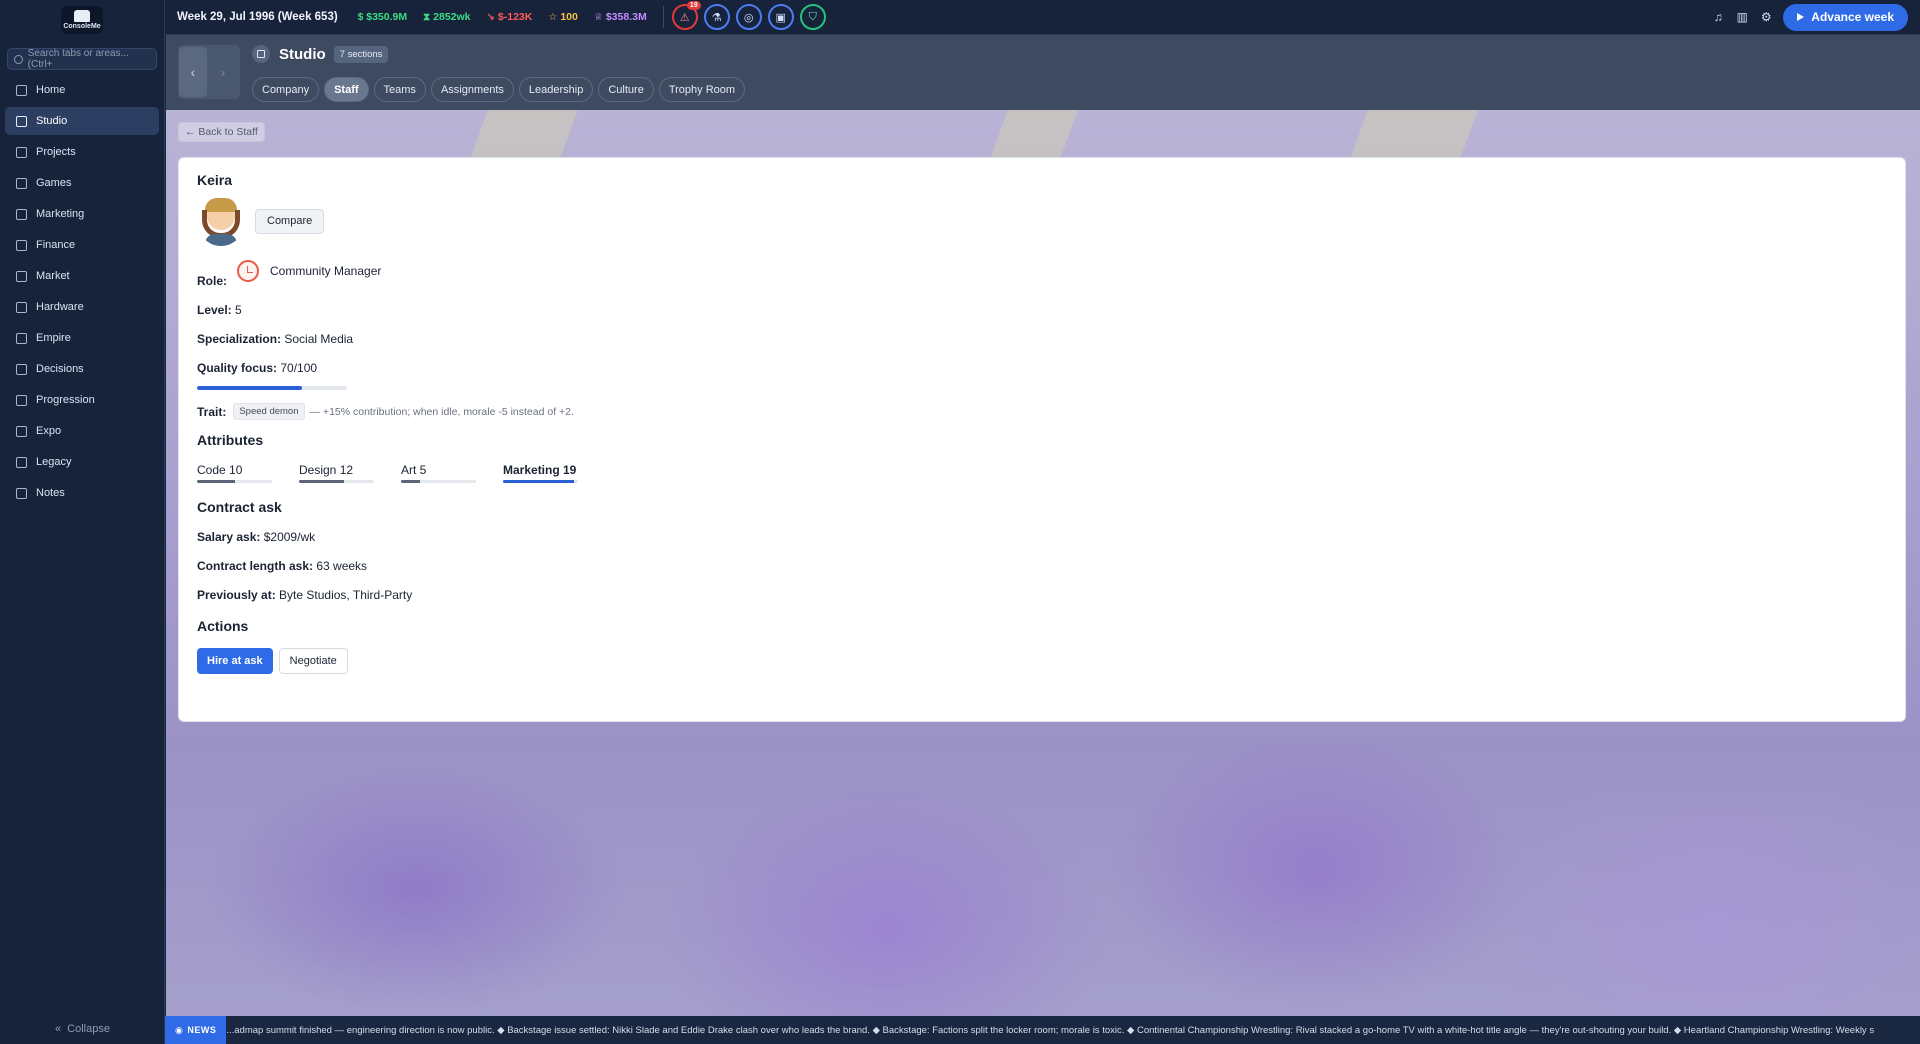 The image size is (1920, 1044). I want to click on attribute-label: Code 10, so click(220, 470).